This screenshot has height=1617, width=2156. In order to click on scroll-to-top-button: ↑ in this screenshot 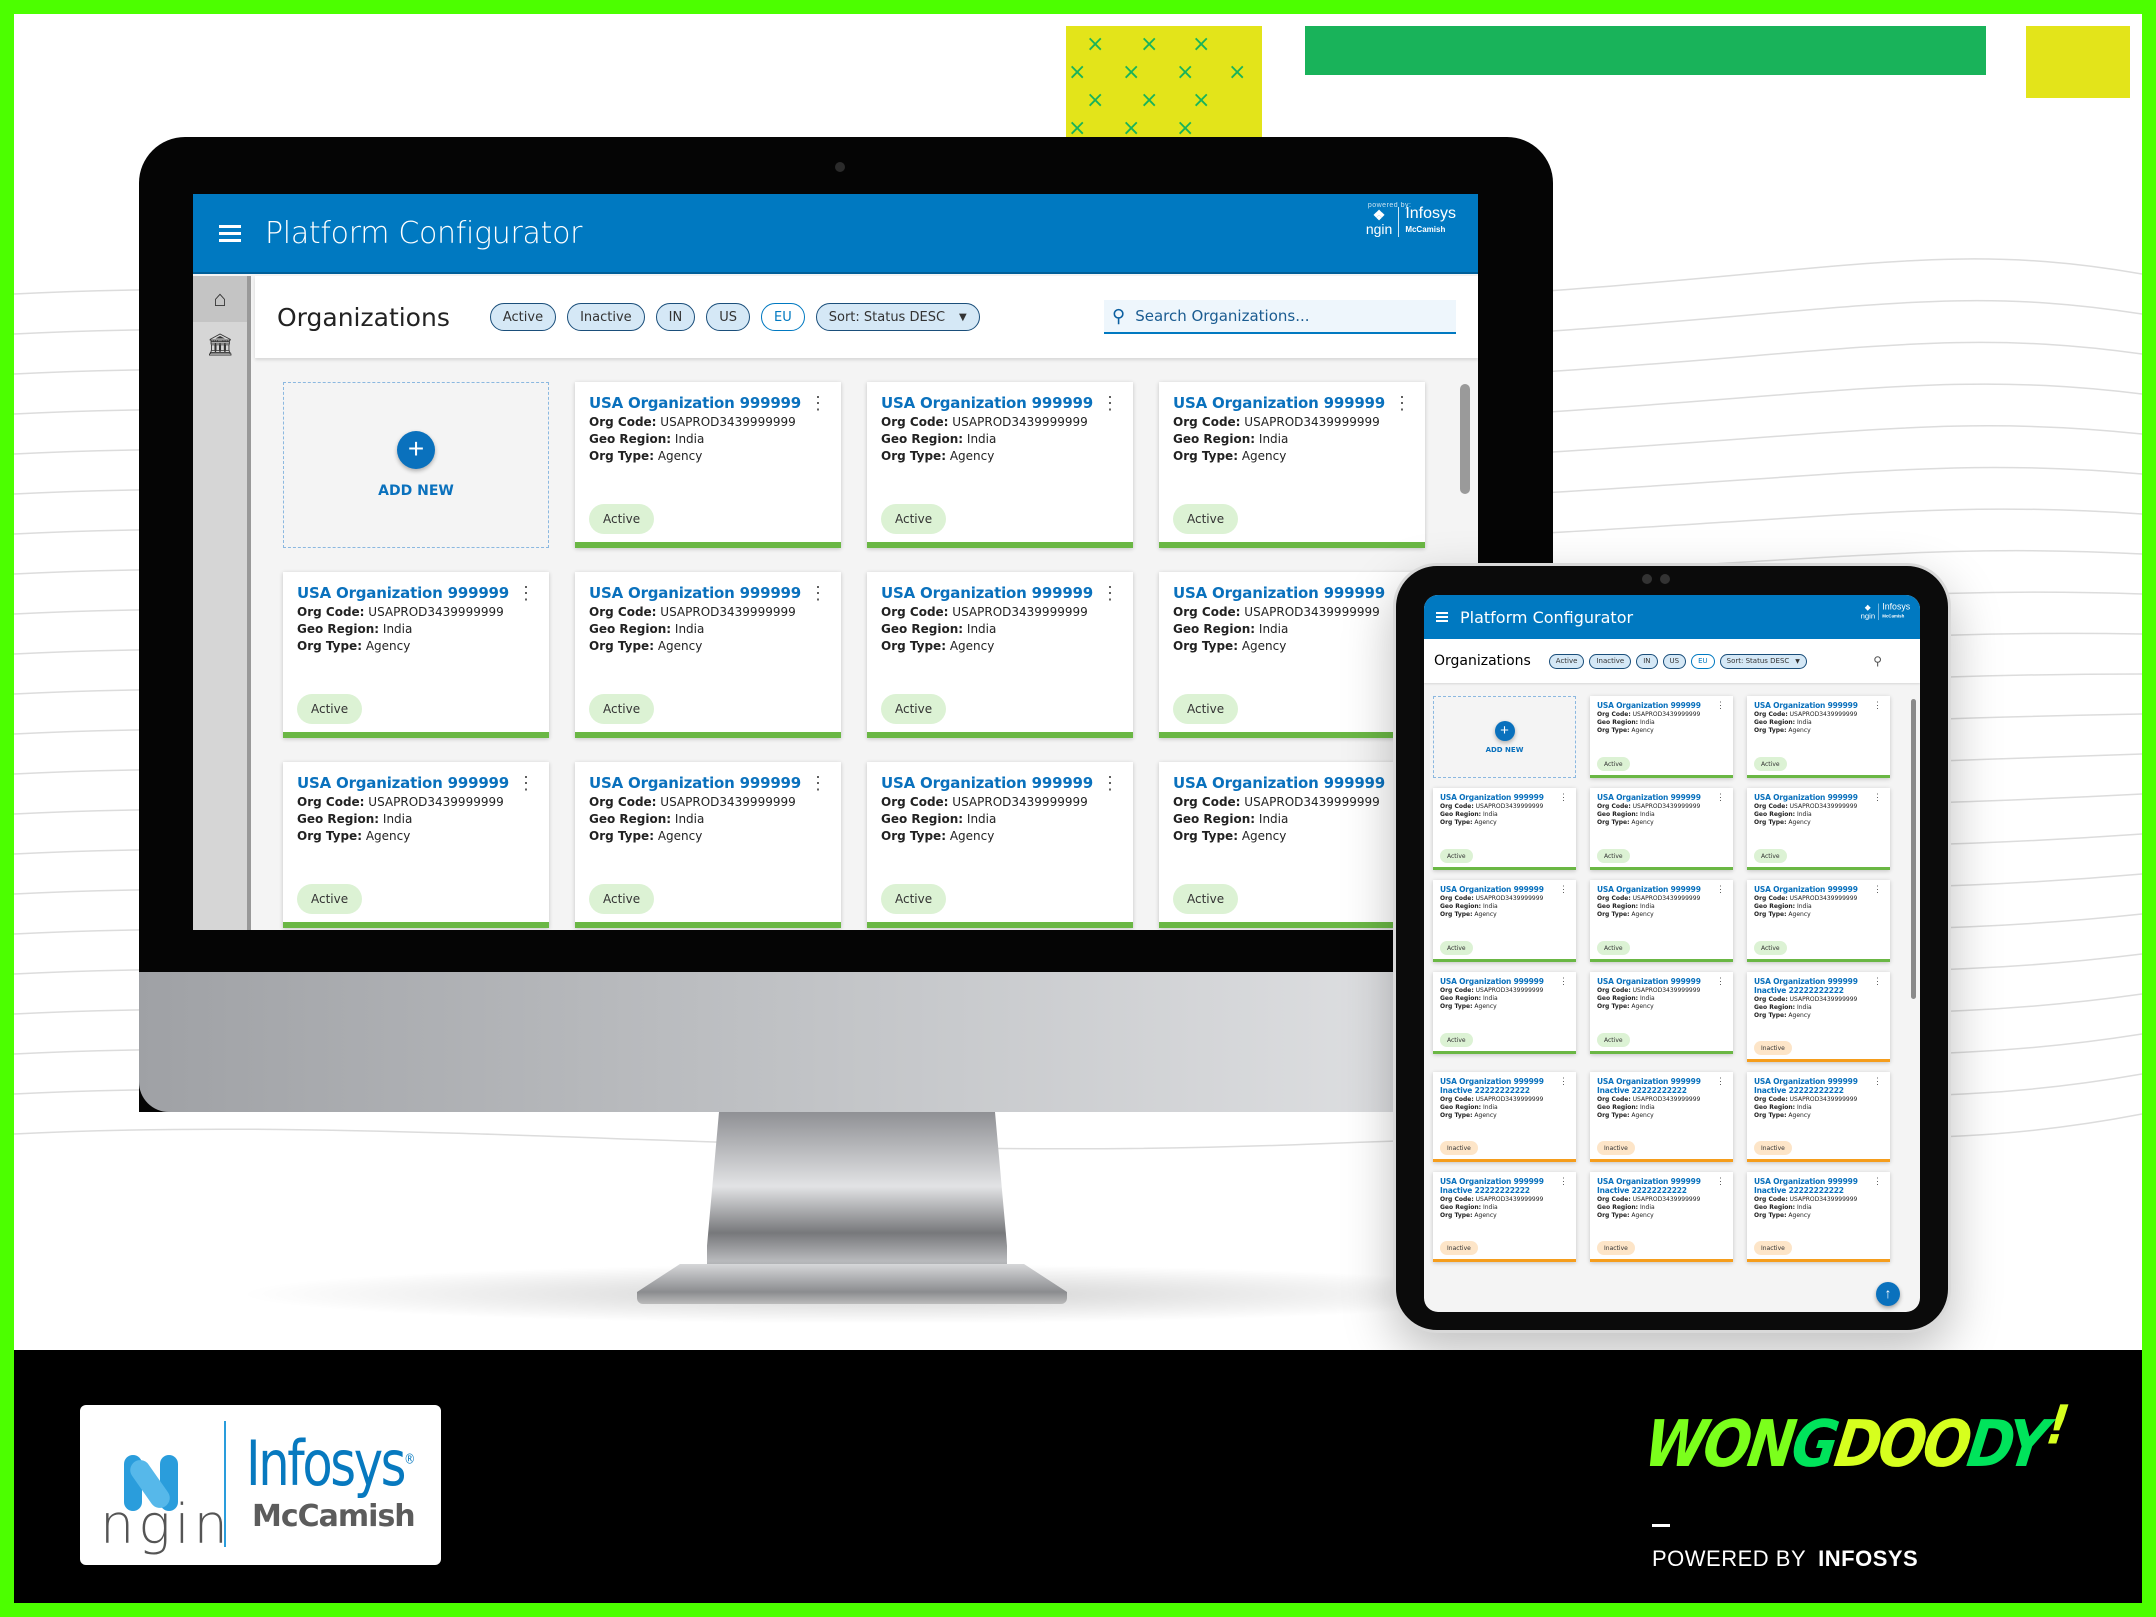, I will do `click(1888, 1294)`.